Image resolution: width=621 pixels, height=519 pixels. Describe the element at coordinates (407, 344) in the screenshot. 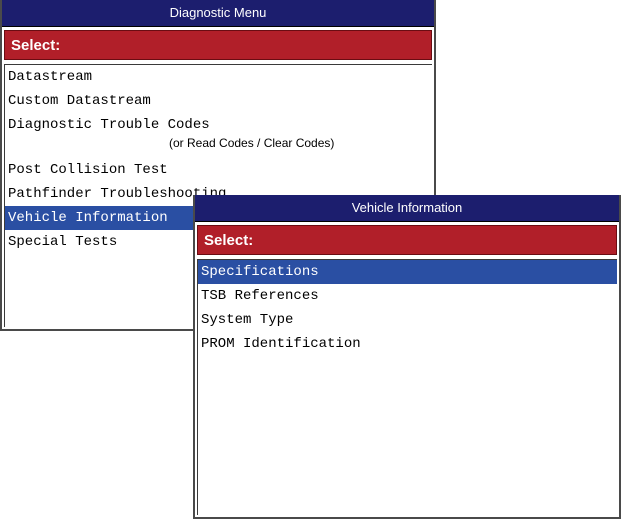

I see `menu-item-prom-identification: PROM Identification` at that location.